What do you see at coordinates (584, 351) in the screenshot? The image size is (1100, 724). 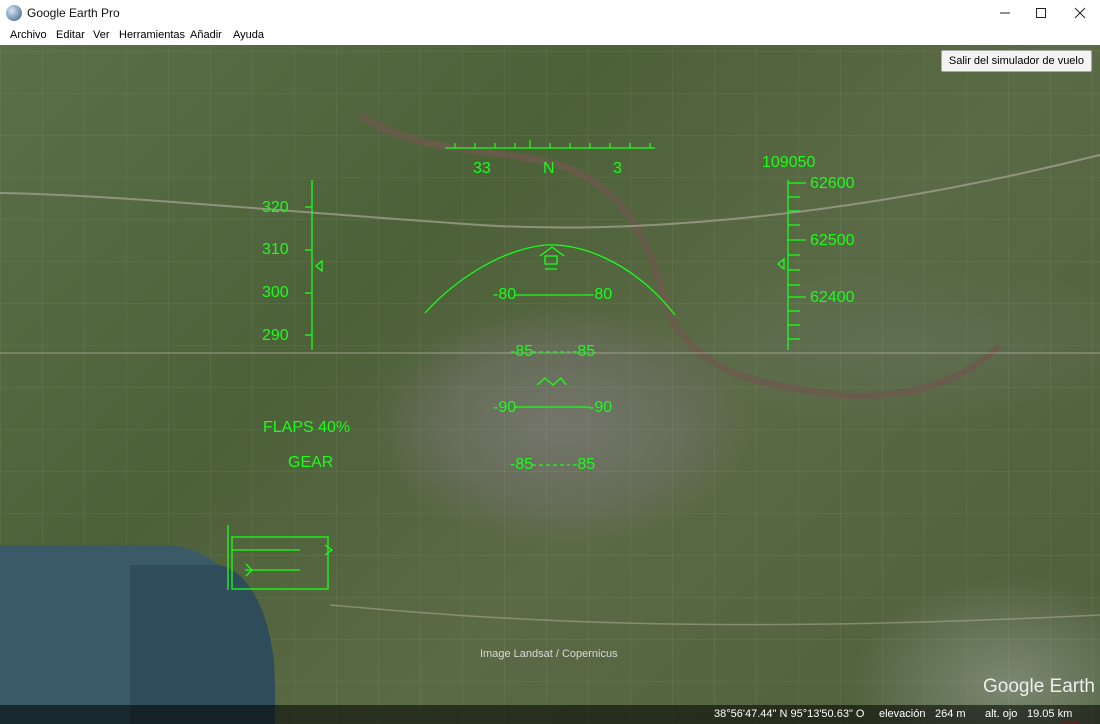 I see `pitch-label-right-2: -85` at bounding box center [584, 351].